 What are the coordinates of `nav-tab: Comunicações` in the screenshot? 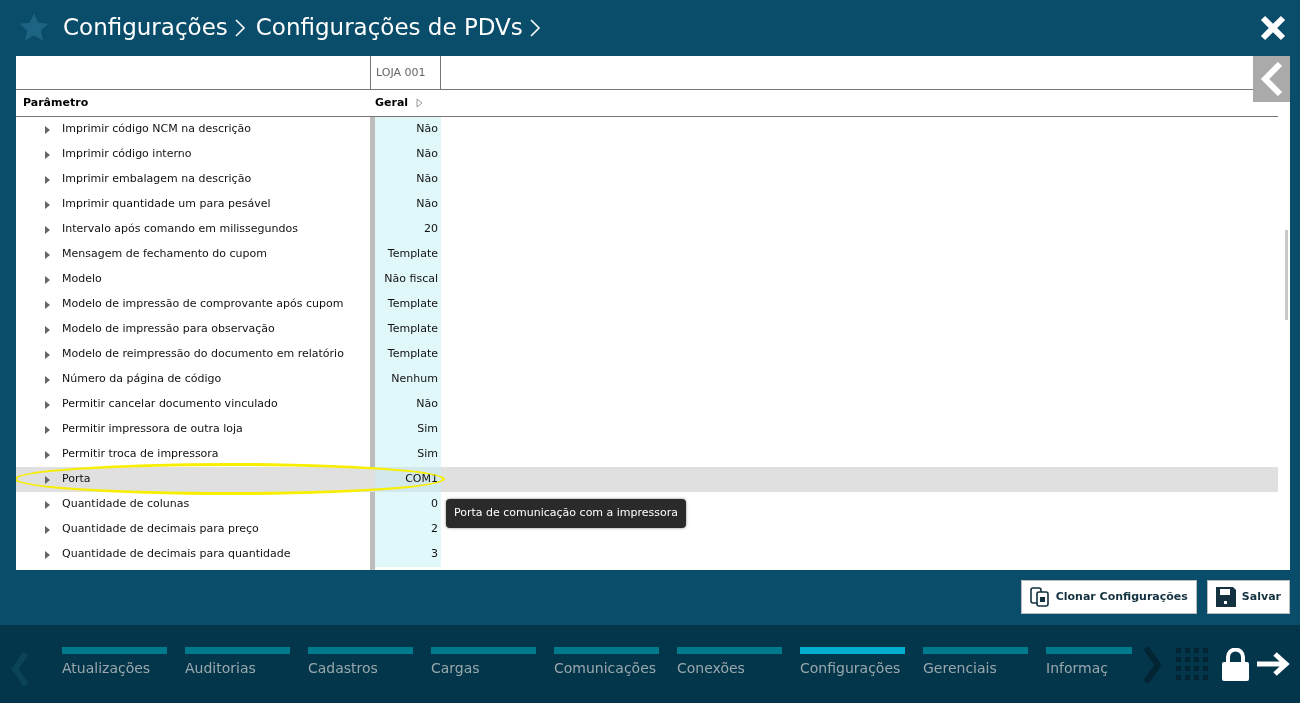 It's located at (606, 663).